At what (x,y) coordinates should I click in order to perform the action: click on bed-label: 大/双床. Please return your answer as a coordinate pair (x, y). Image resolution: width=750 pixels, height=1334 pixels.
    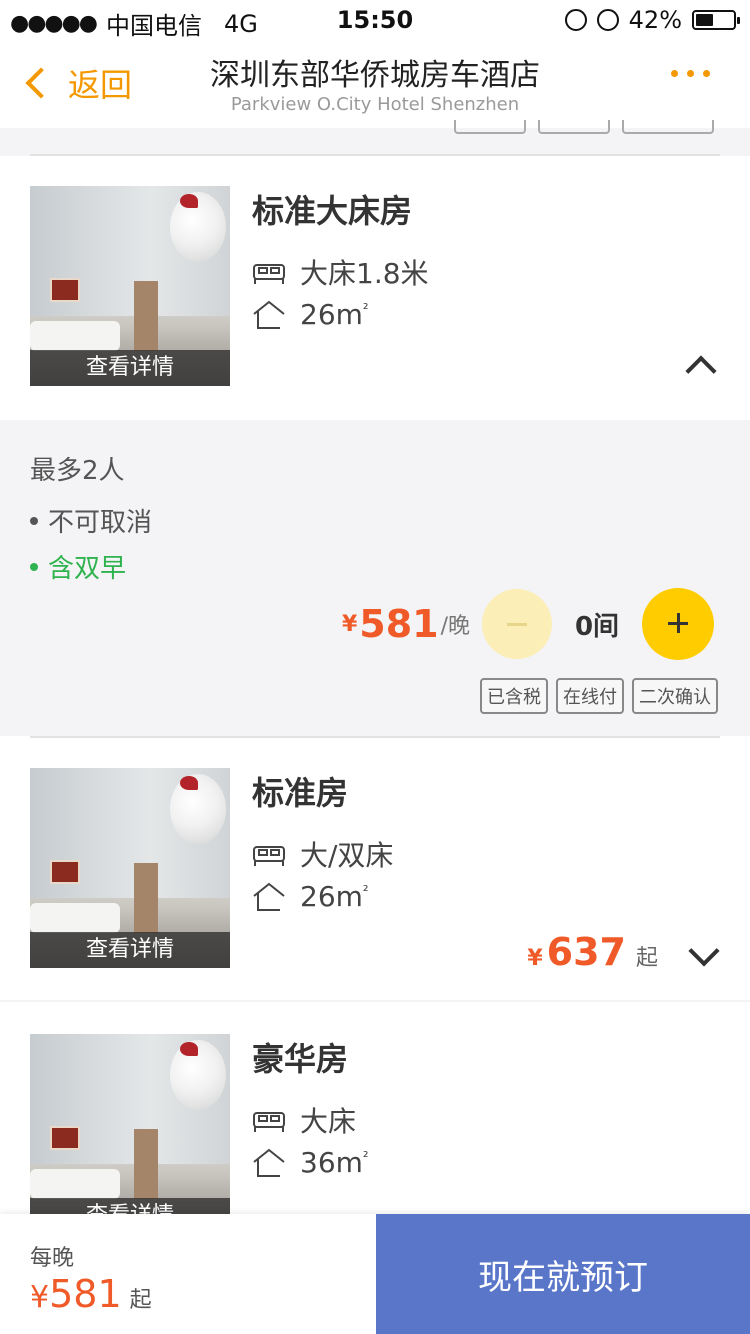
    Looking at the image, I should click on (347, 855).